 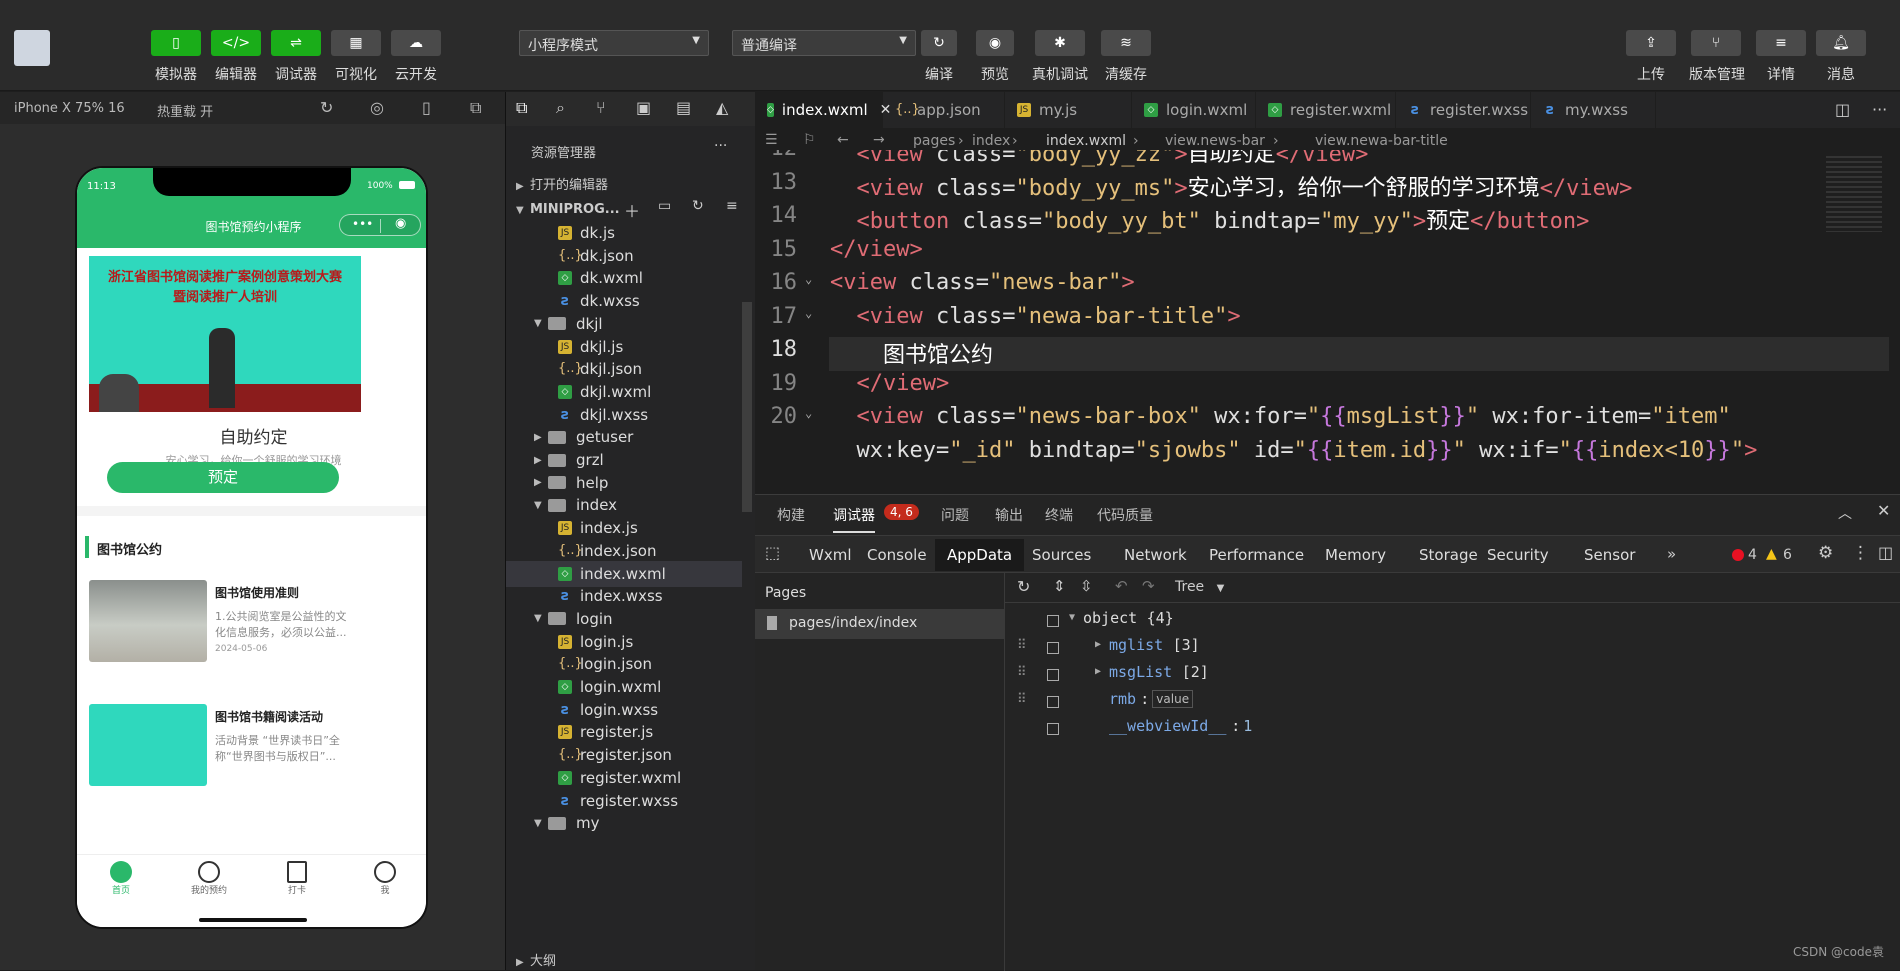 I want to click on view-mode-select: Tree ▼, so click(x=1199, y=587).